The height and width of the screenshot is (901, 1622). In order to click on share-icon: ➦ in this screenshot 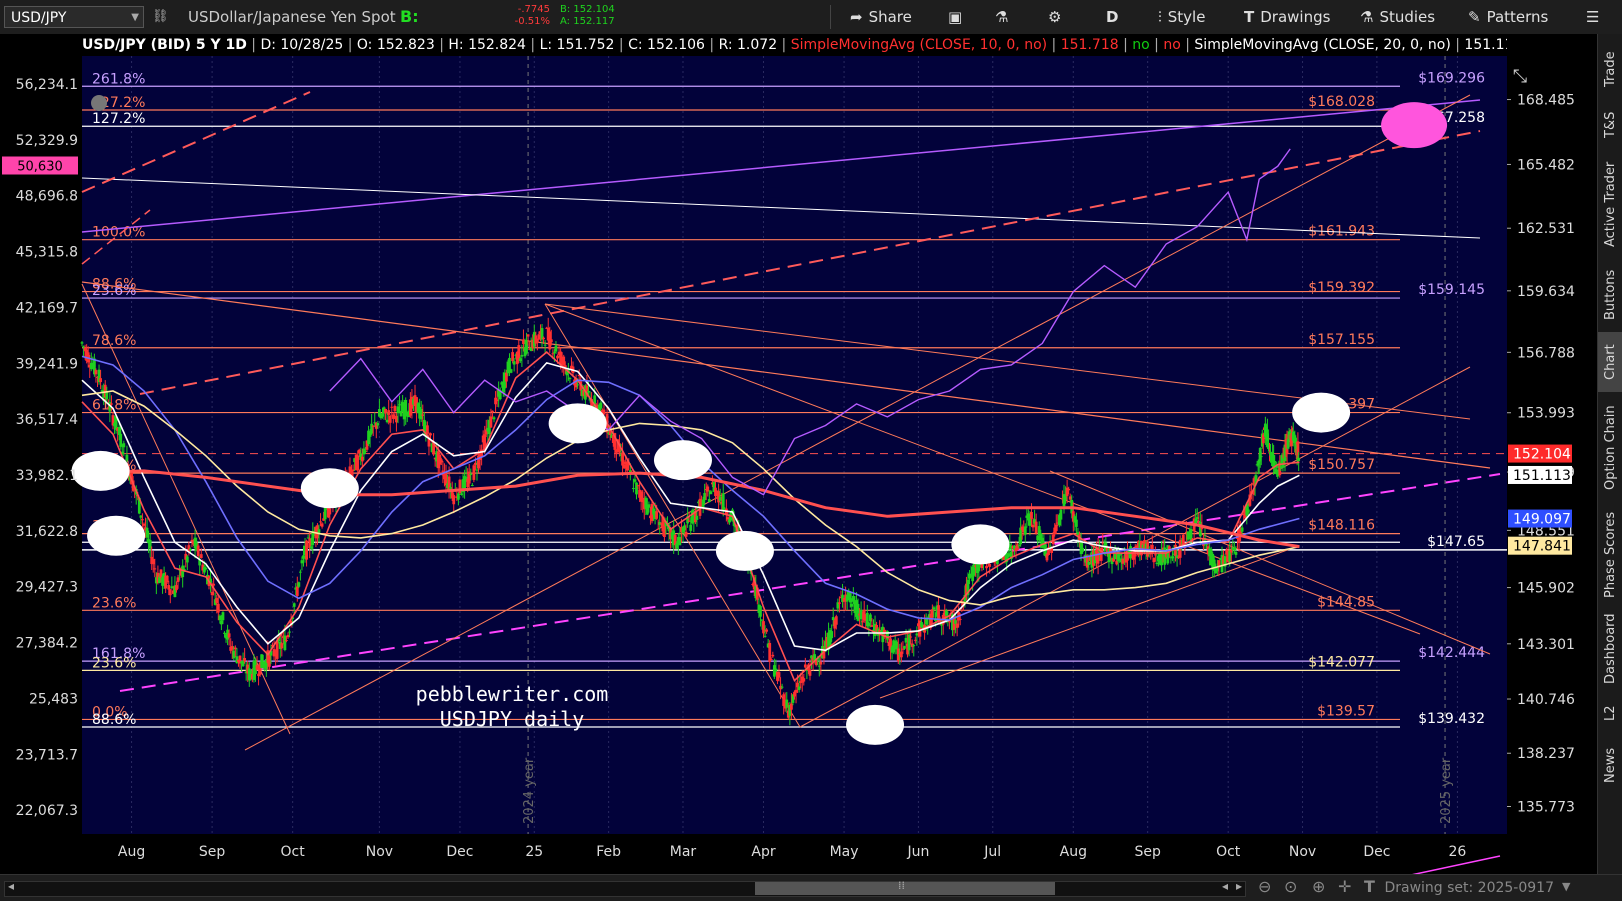, I will do `click(856, 17)`.